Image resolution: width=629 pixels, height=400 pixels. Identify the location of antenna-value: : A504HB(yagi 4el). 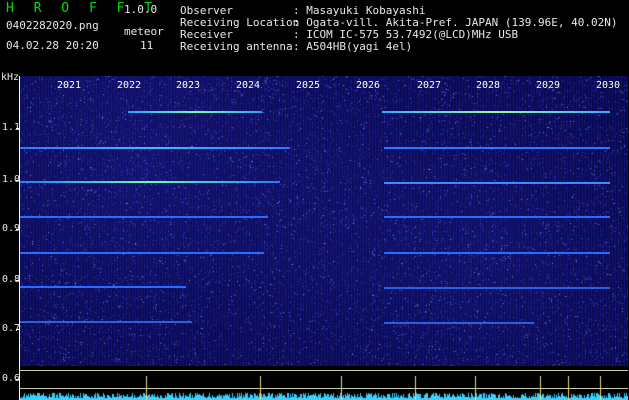
(353, 46).